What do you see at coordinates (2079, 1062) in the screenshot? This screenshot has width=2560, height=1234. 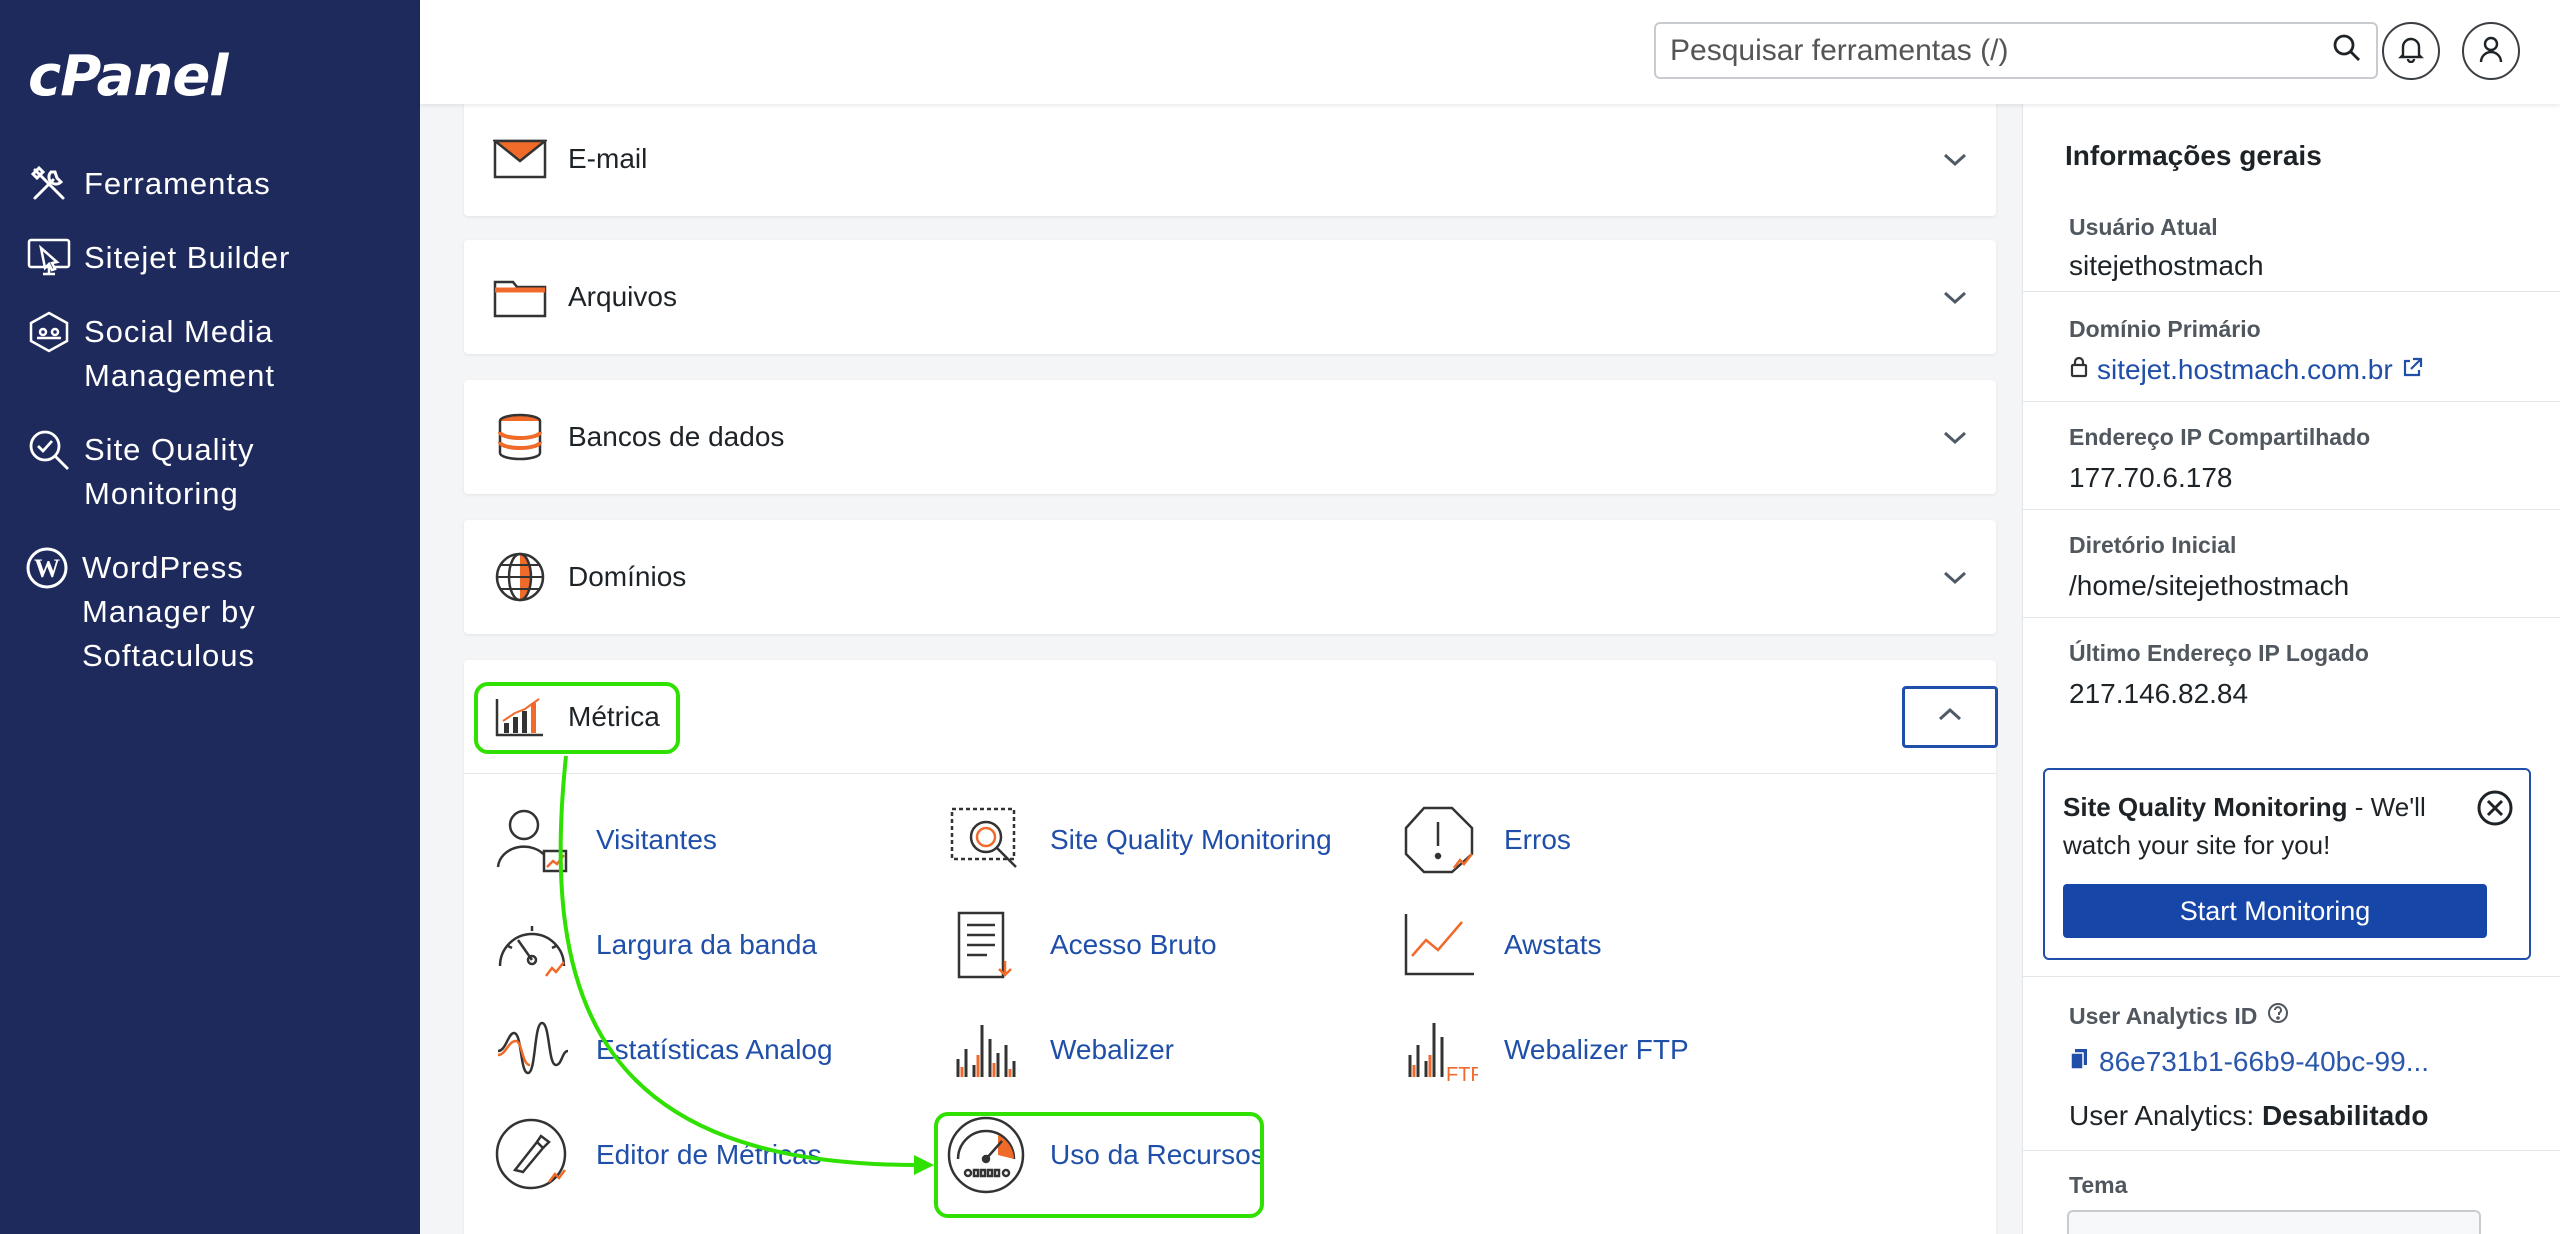 I see `copy-icon` at bounding box center [2079, 1062].